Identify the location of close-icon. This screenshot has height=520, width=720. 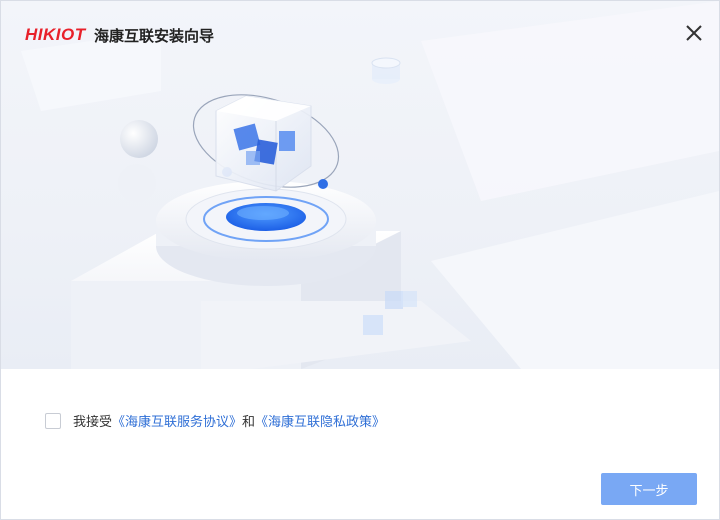
(694, 33).